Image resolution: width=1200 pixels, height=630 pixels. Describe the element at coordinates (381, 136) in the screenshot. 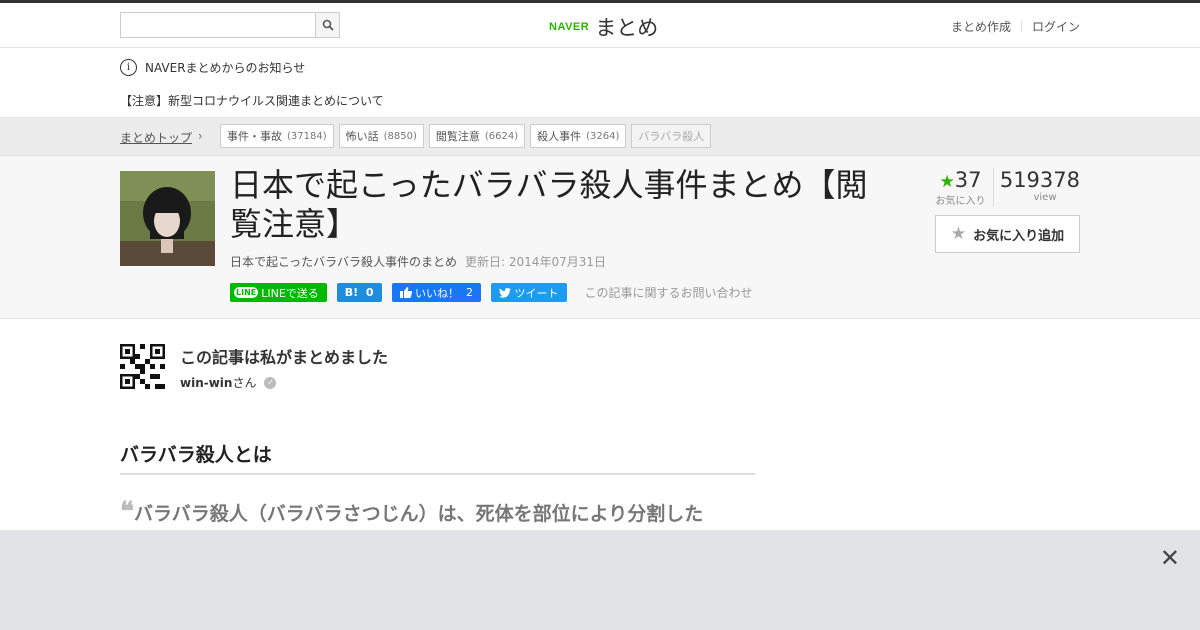

I see `tag-item: 怖い話 (8850)` at that location.